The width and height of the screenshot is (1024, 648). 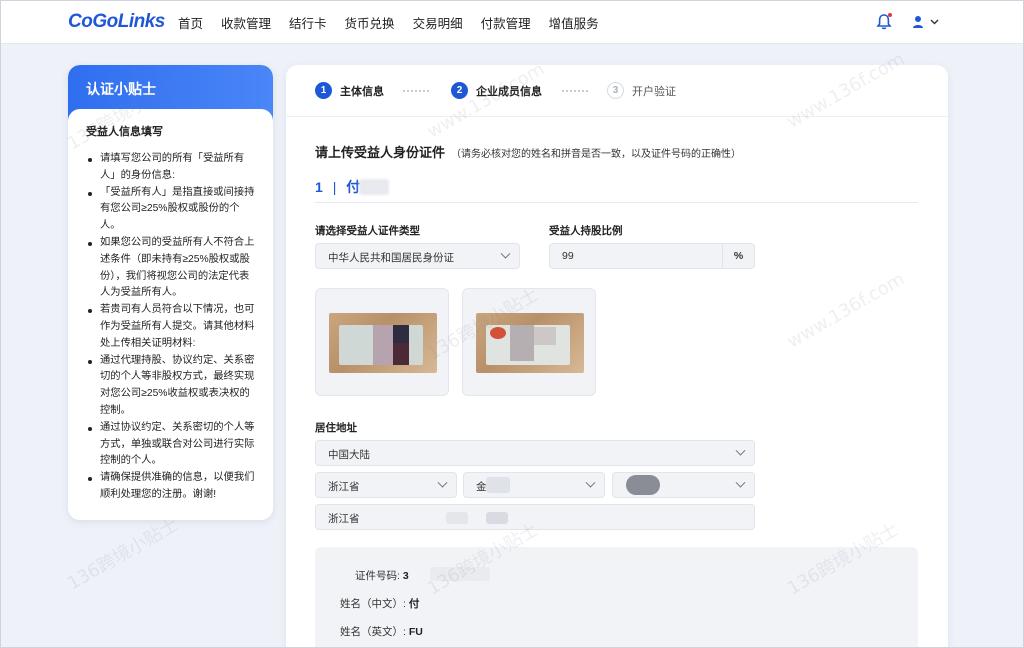 What do you see at coordinates (568, 256) in the screenshot?
I see `ratio-value: 99` at bounding box center [568, 256].